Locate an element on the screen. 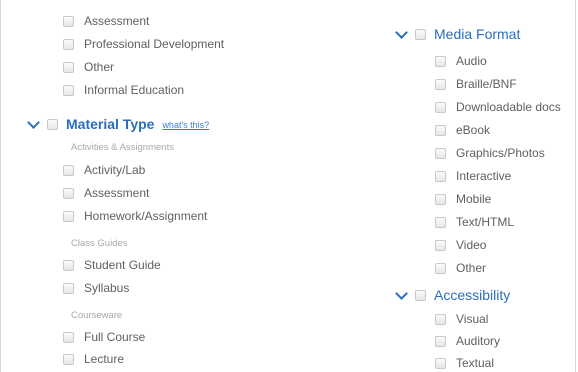  media-format-title: Media Format is located at coordinates (477, 34).